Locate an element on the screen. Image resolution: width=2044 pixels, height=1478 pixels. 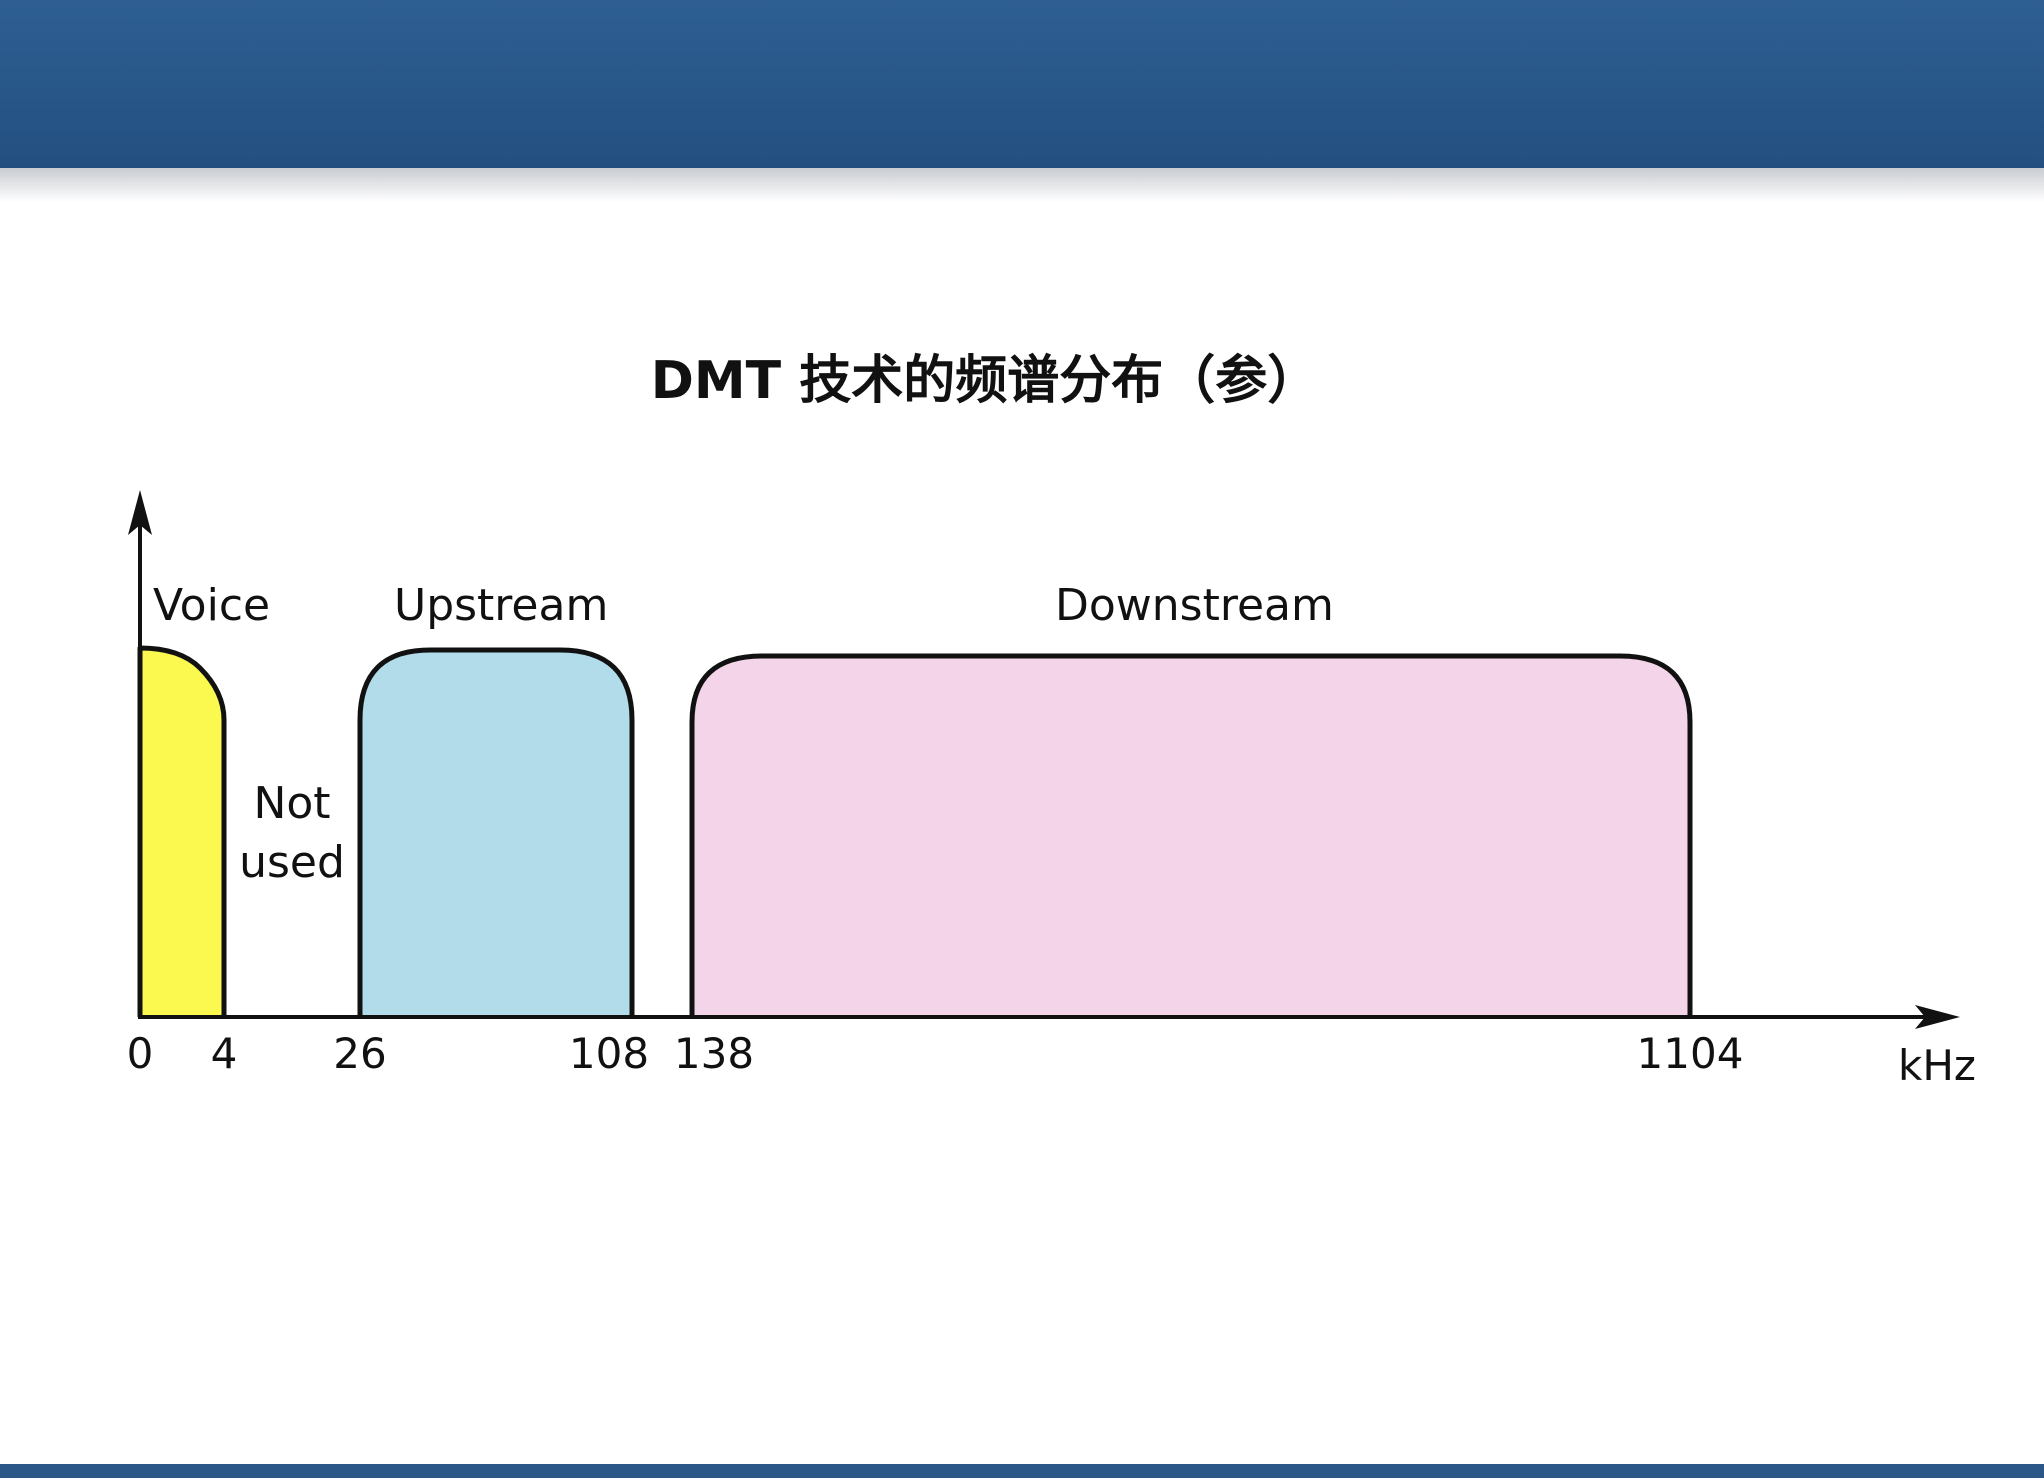
footer-bar is located at coordinates (1022, 1471).